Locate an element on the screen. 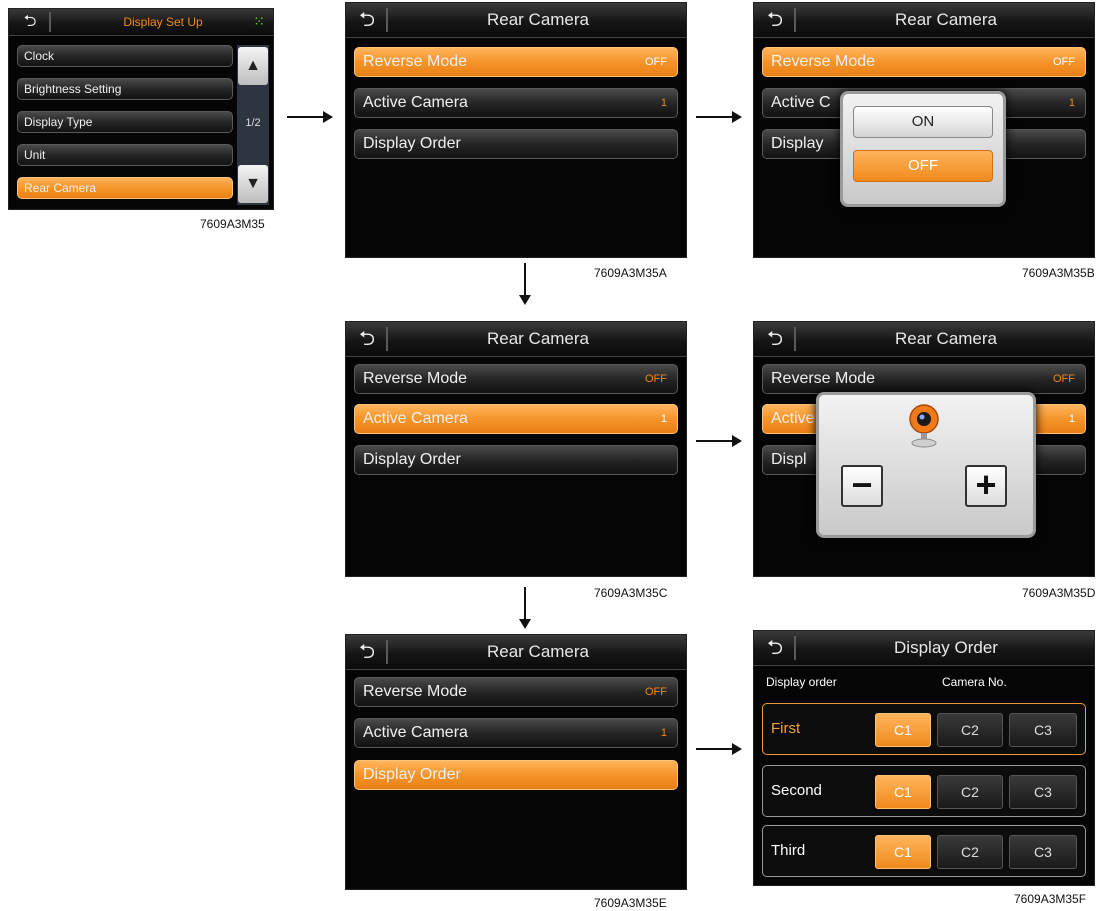 This screenshot has width=1103, height=911. order-row-label: Second is located at coordinates (796, 790).